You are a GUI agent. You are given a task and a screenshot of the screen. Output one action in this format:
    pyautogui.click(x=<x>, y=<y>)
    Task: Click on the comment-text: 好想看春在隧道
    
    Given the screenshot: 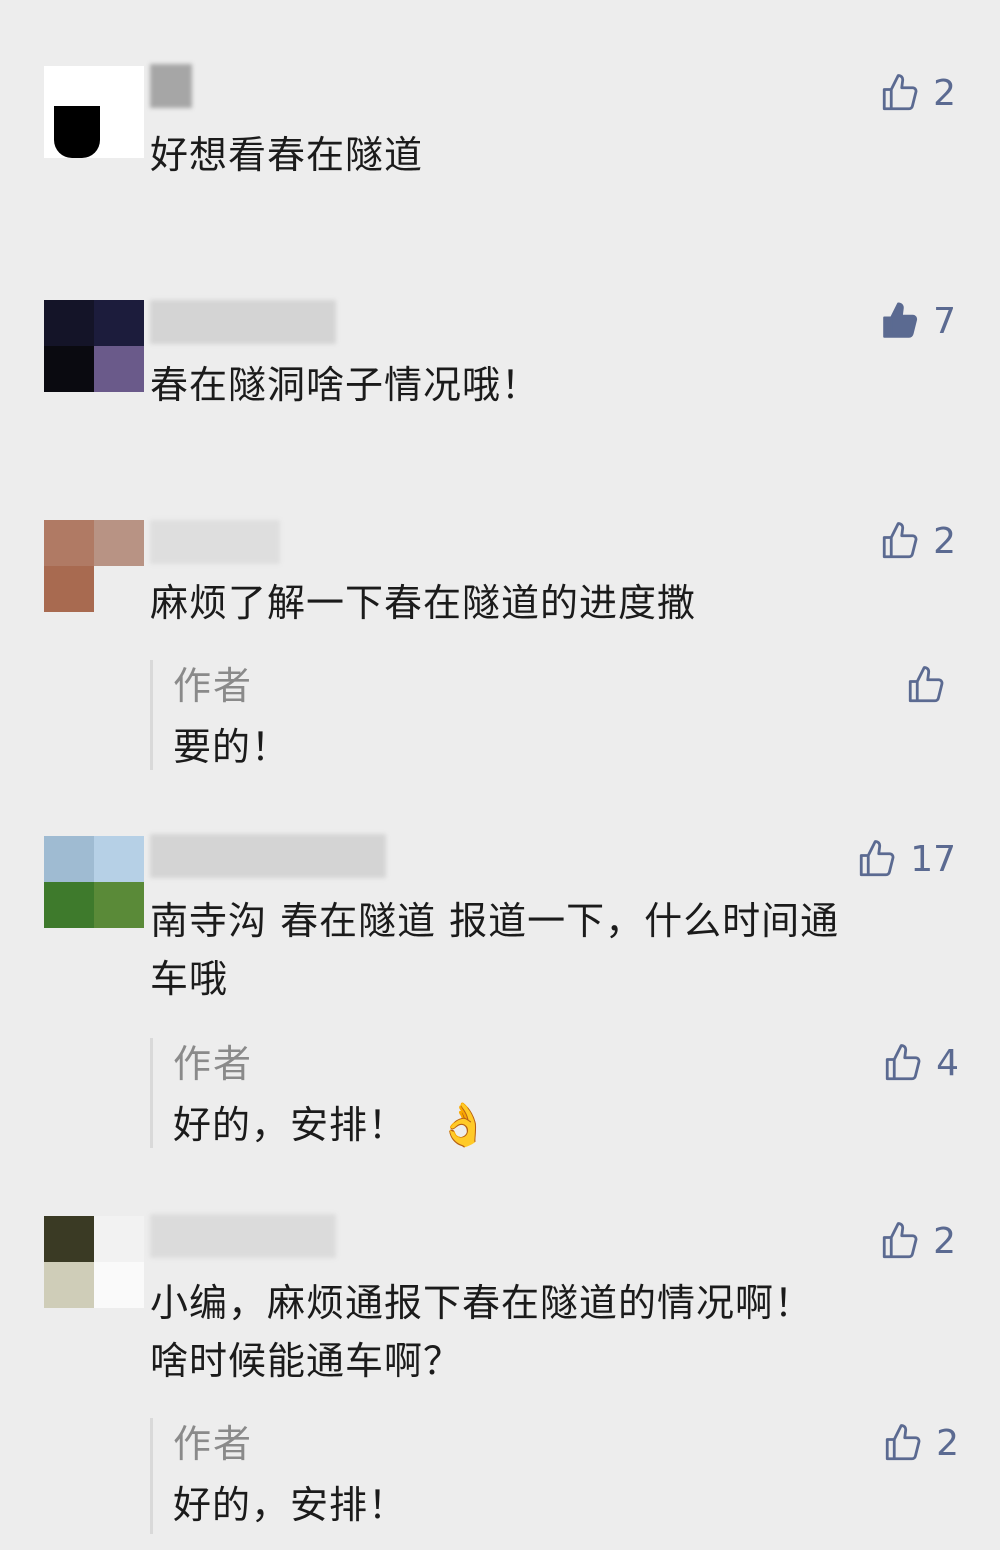 What is the action you would take?
    pyautogui.click(x=287, y=155)
    